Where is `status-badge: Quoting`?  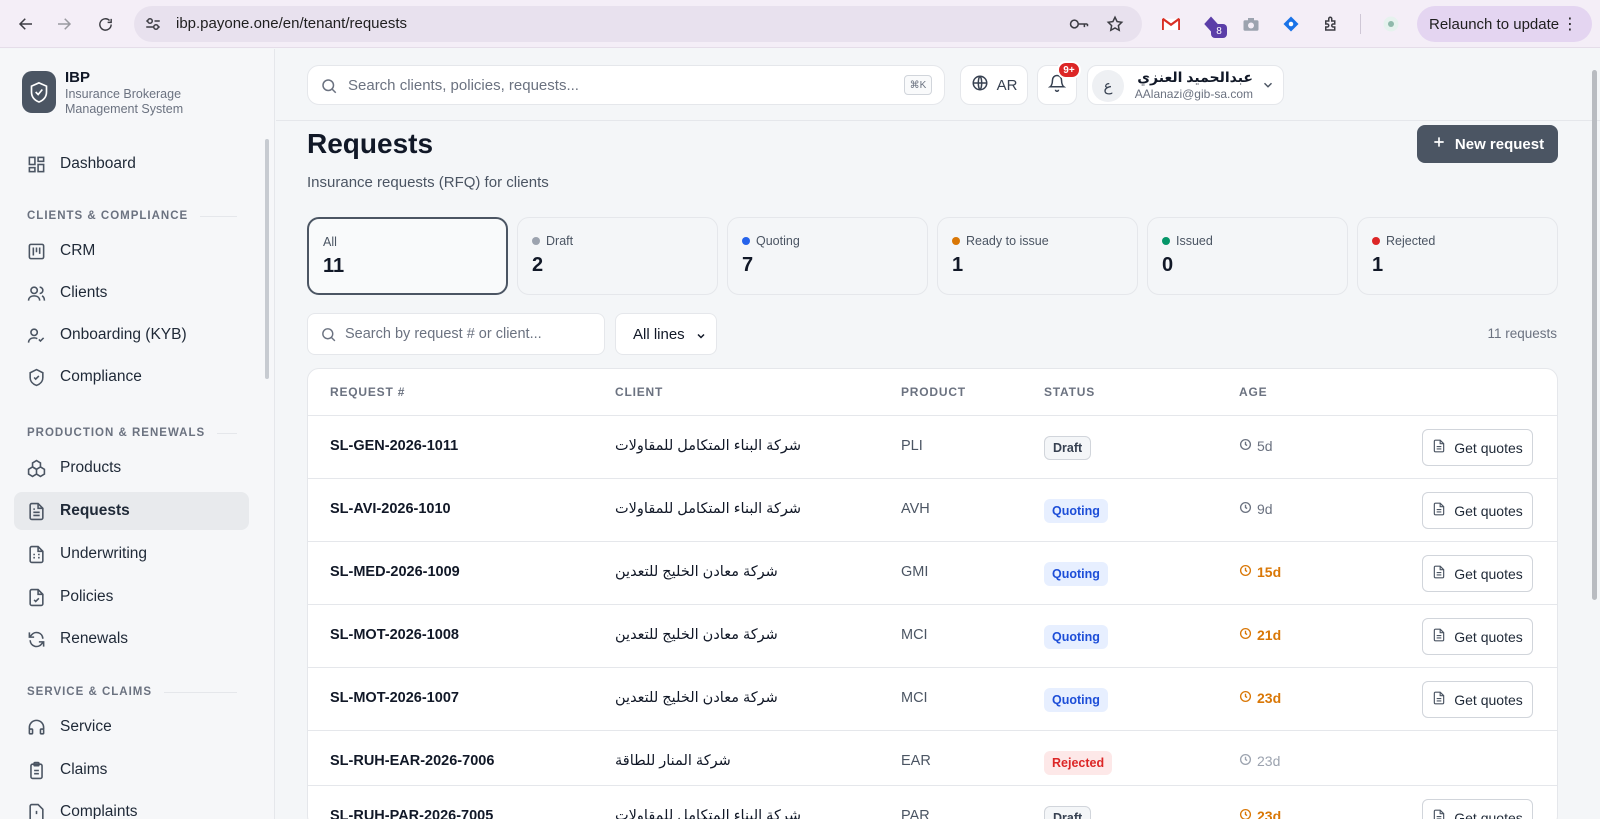
status-badge: Quoting is located at coordinates (1076, 574).